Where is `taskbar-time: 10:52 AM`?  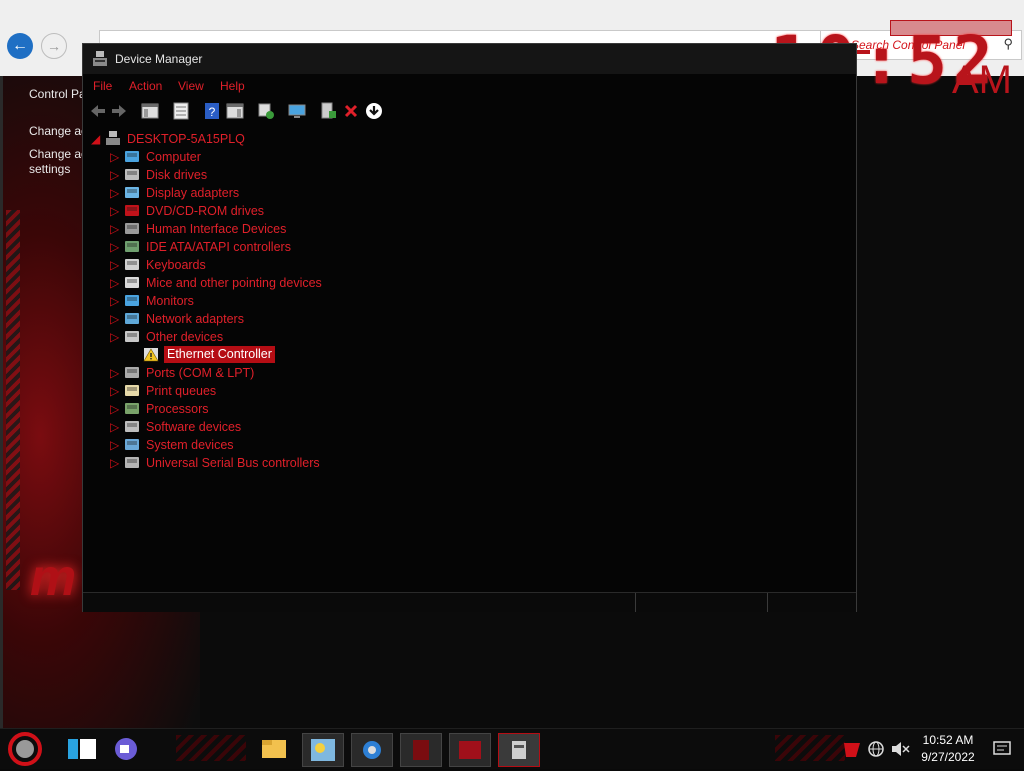 taskbar-time: 10:52 AM is located at coordinates (948, 740).